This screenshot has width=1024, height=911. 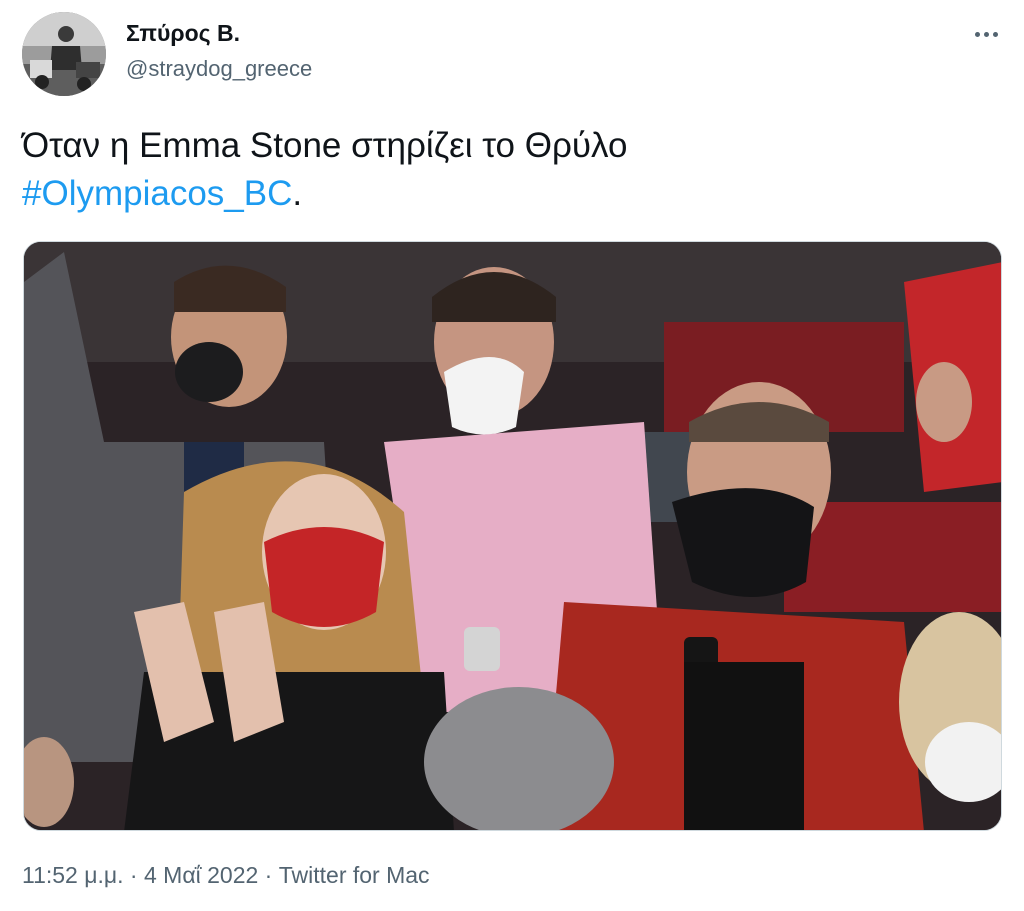 What do you see at coordinates (297, 193) in the screenshot?
I see `tweet-text-end: .` at bounding box center [297, 193].